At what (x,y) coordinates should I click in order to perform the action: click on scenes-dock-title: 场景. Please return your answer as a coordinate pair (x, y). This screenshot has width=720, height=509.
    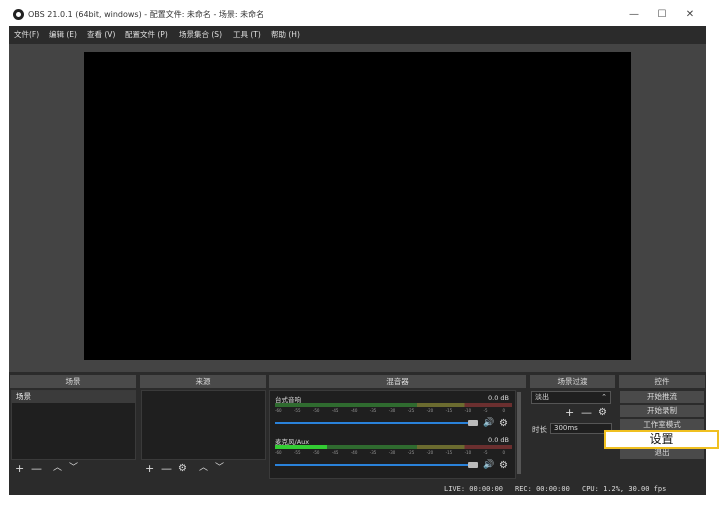
    Looking at the image, I should click on (73, 381).